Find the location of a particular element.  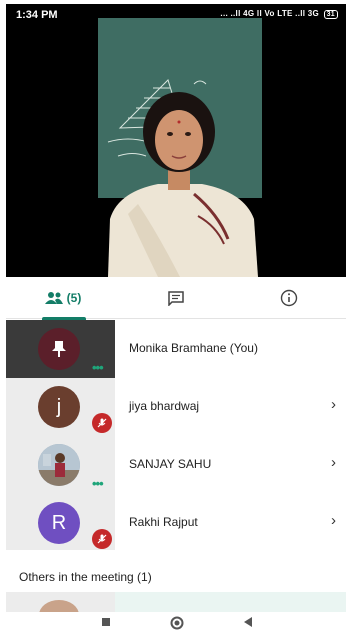

status-time: 1:34 PM is located at coordinates (37, 15).